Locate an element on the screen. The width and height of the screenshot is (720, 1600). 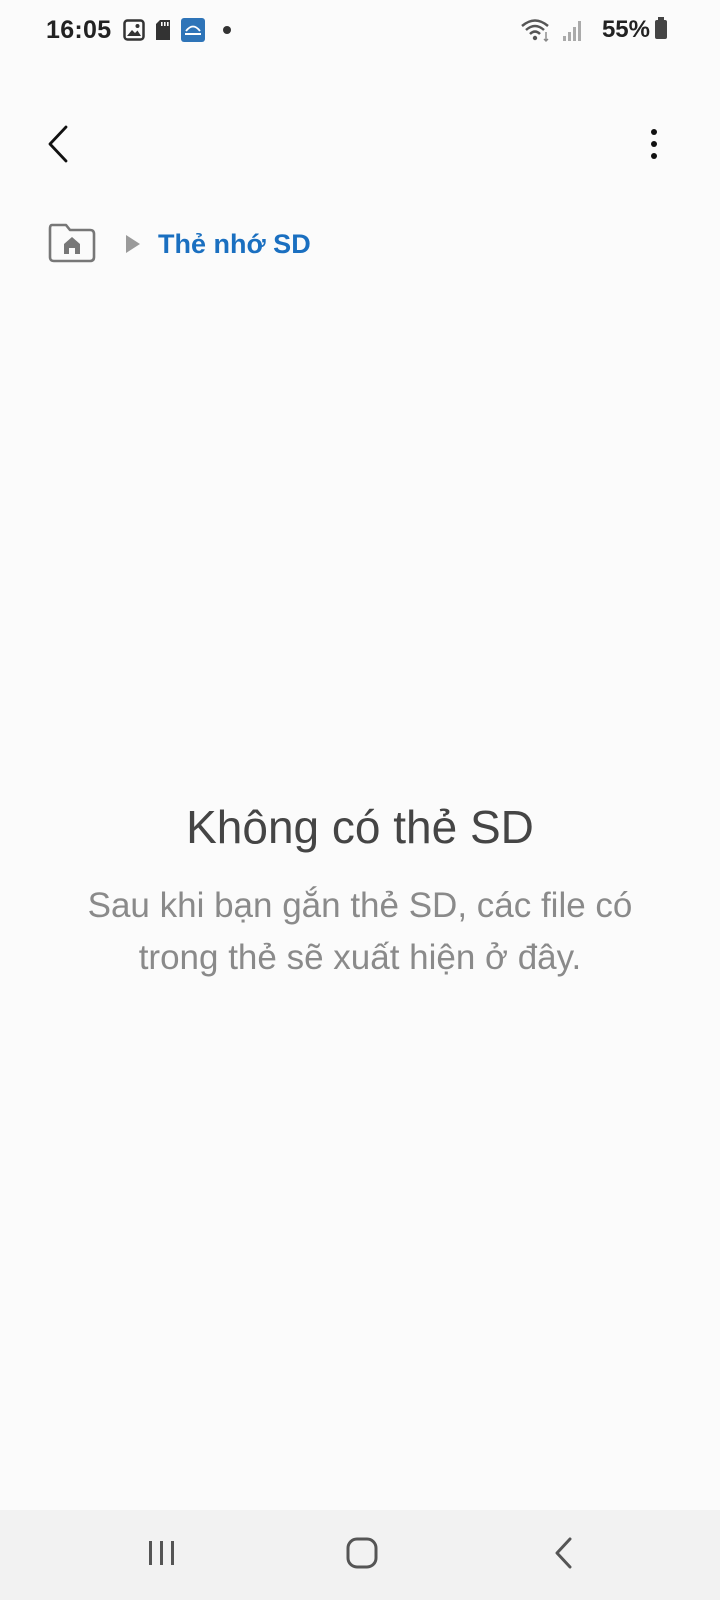
battery-icon is located at coordinates (661, 30).